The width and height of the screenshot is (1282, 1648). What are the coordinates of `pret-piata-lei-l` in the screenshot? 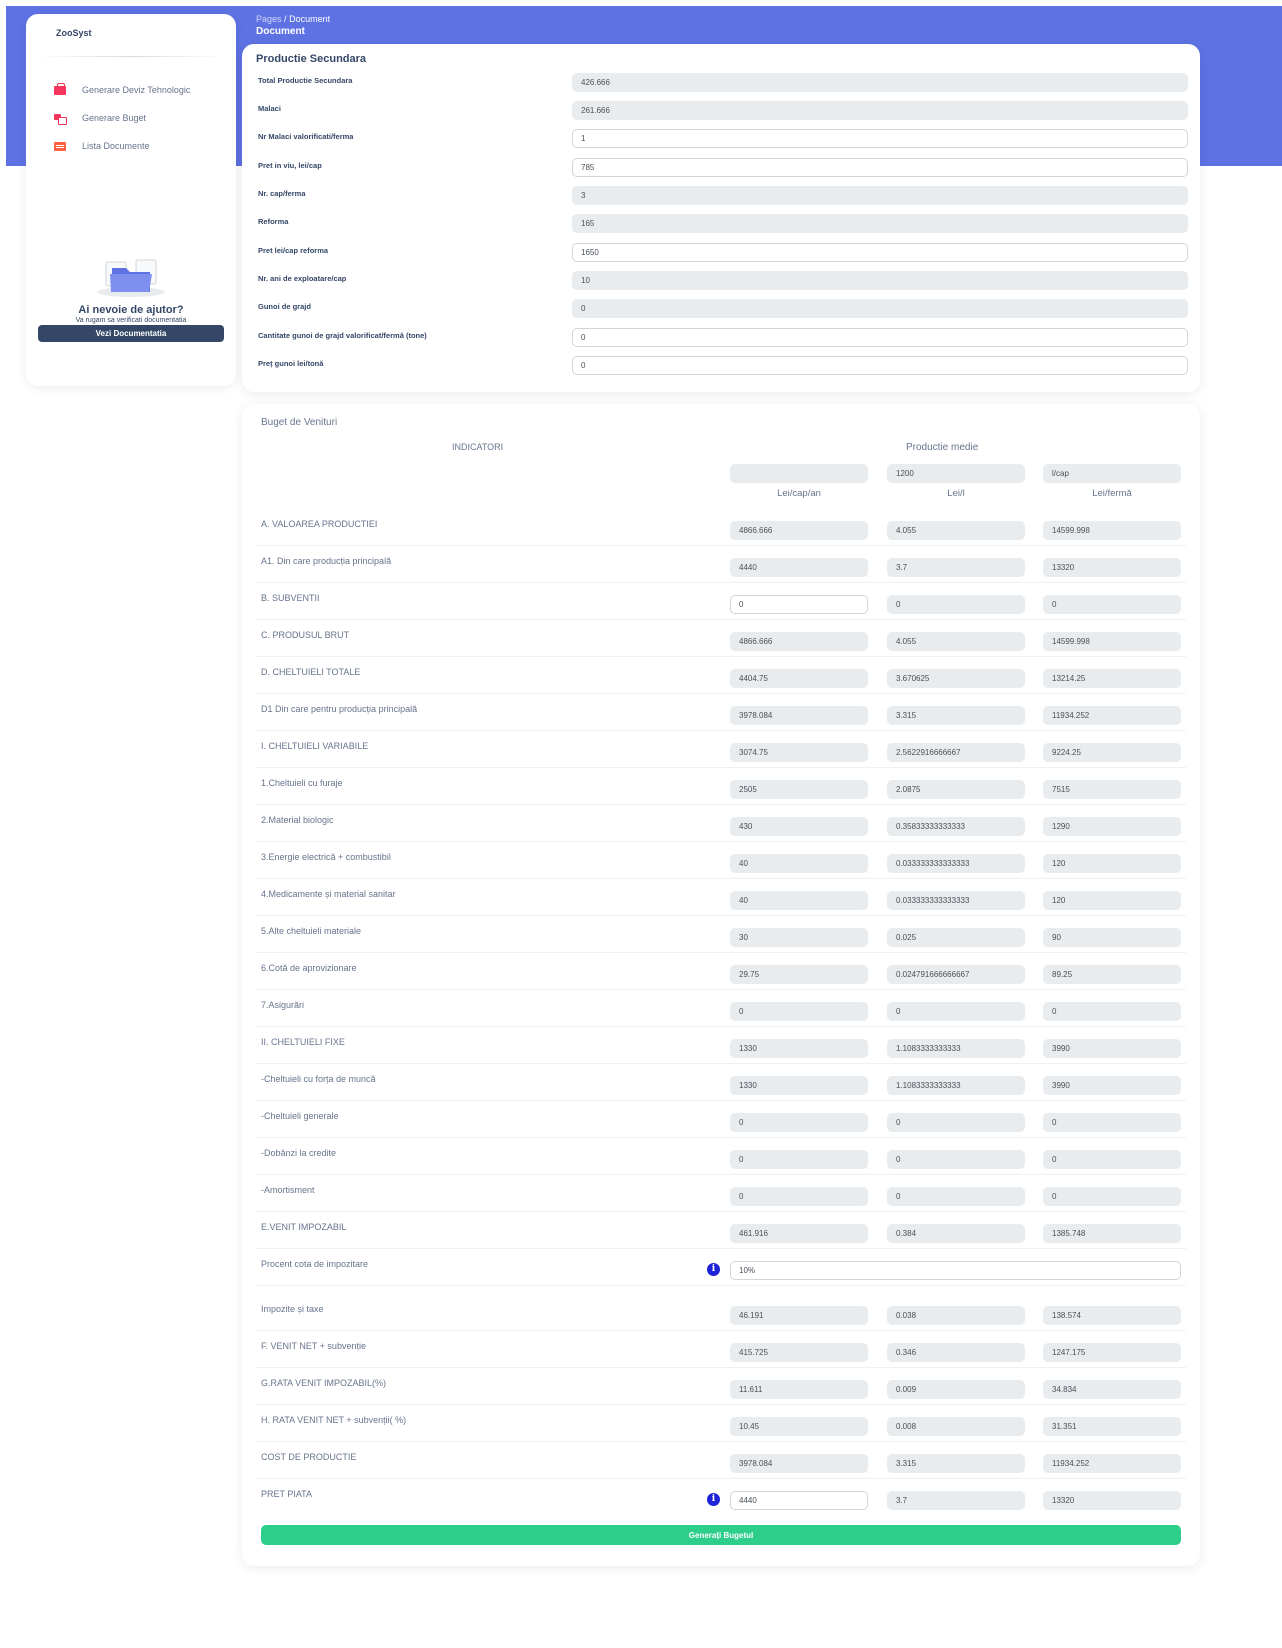 It's located at (956, 1500).